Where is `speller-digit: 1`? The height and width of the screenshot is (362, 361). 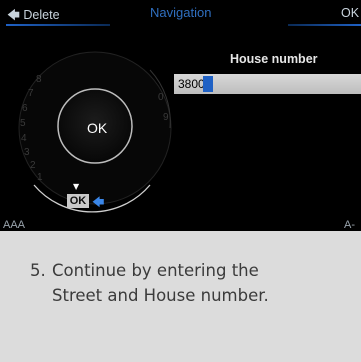 speller-digit: 1 is located at coordinates (40, 177).